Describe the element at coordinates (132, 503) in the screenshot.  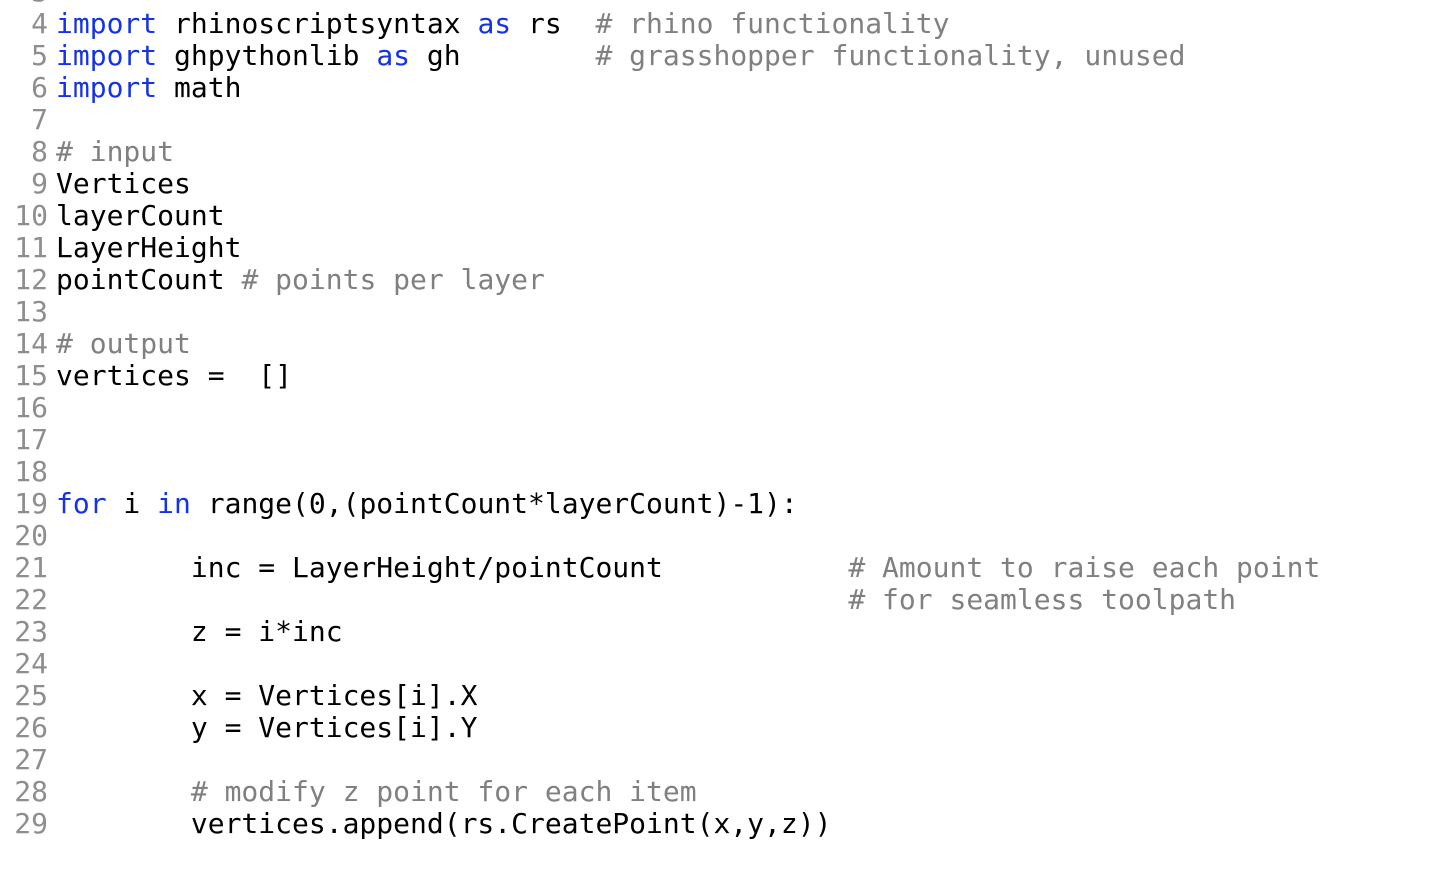
I see `code-token: i` at that location.